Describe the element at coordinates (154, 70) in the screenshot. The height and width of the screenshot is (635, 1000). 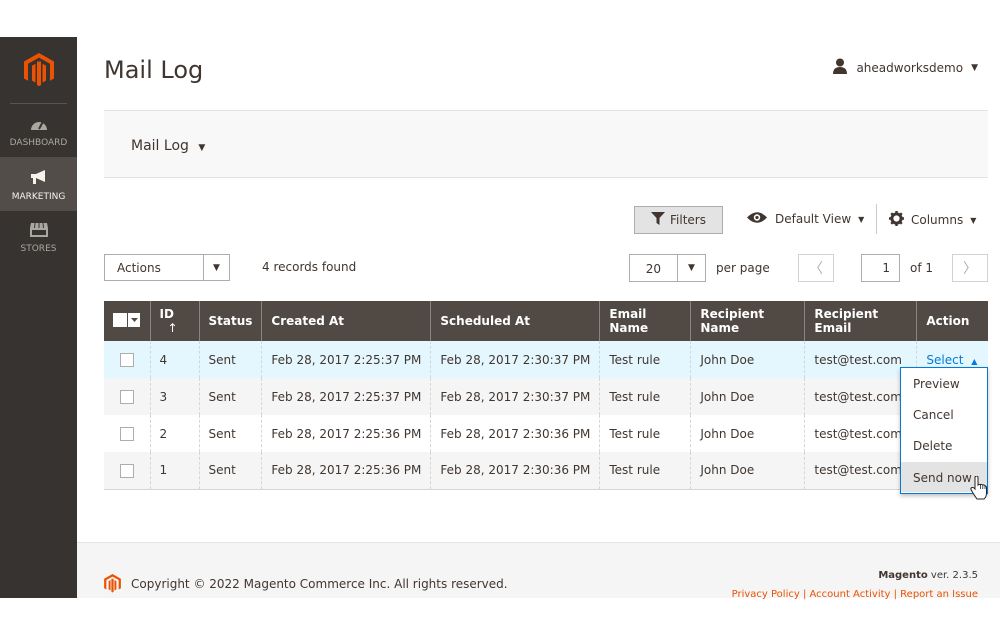
I see `page-title: Mail Log` at that location.